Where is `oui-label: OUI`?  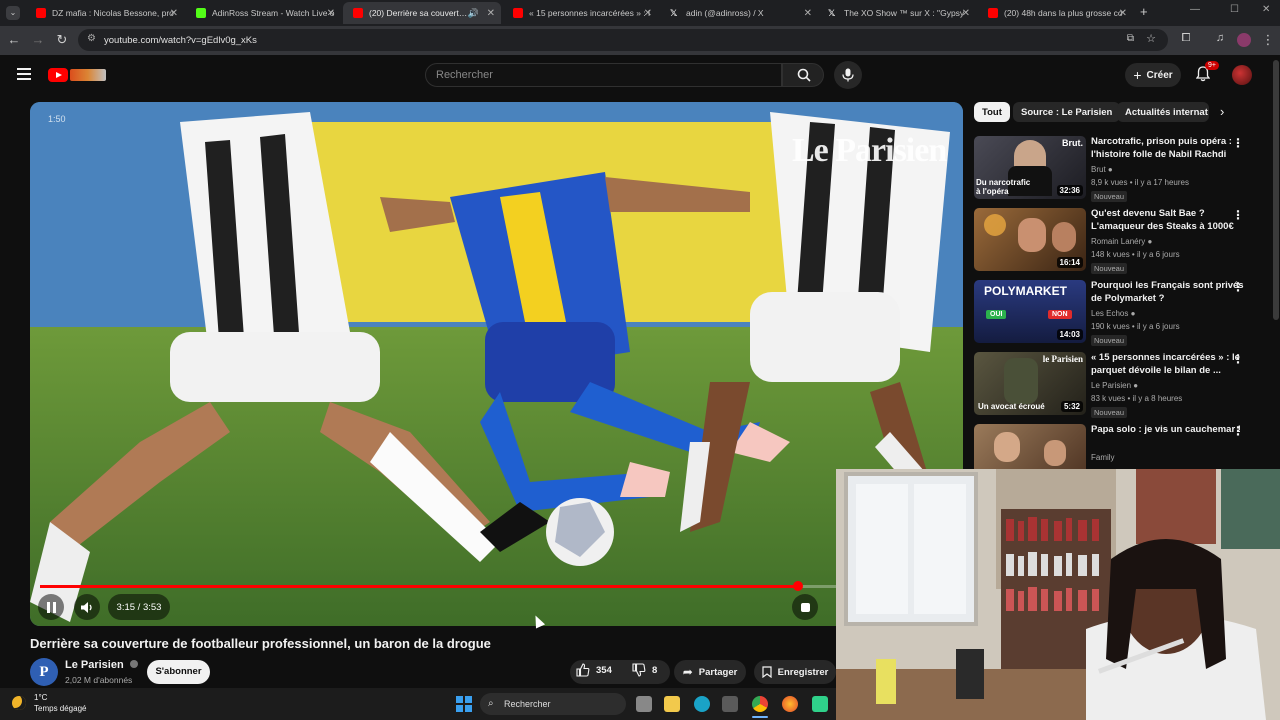
oui-label: OUI is located at coordinates (996, 314).